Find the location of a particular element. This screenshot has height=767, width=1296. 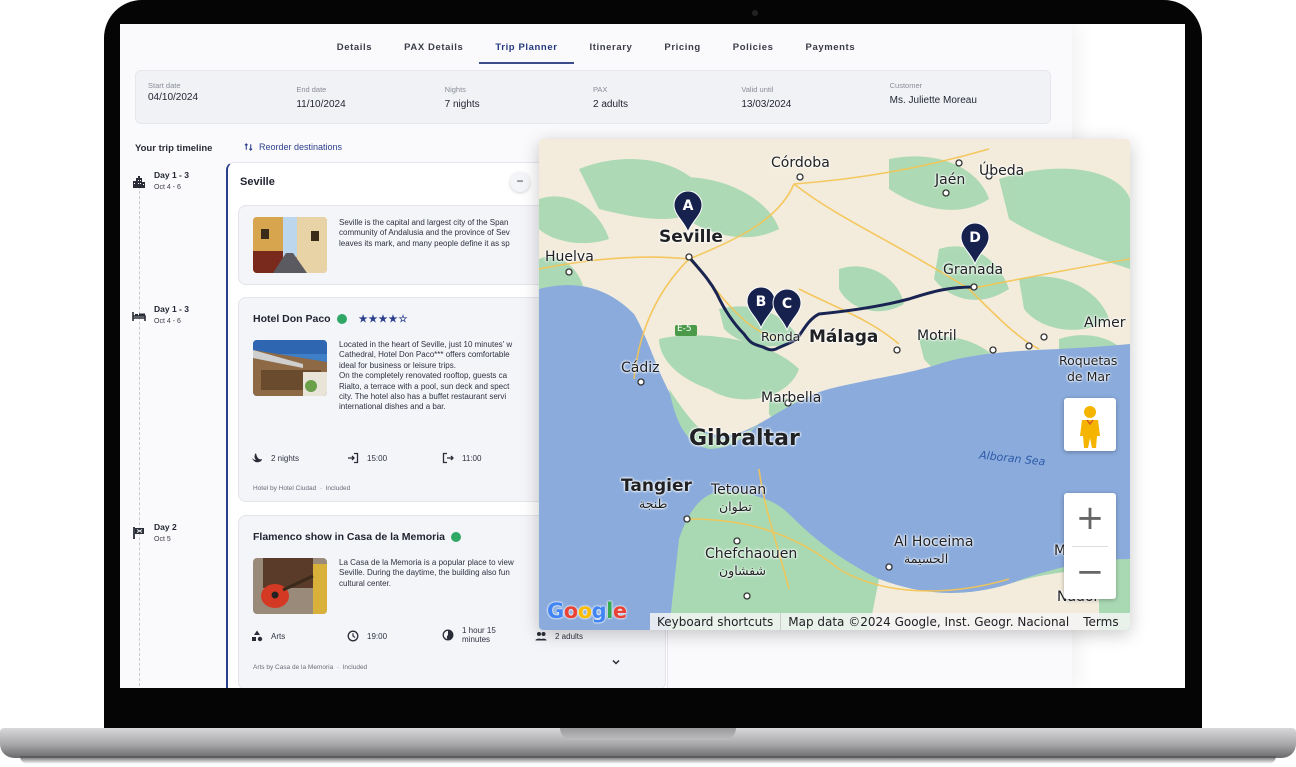

logo-letter: o is located at coordinates (570, 611).